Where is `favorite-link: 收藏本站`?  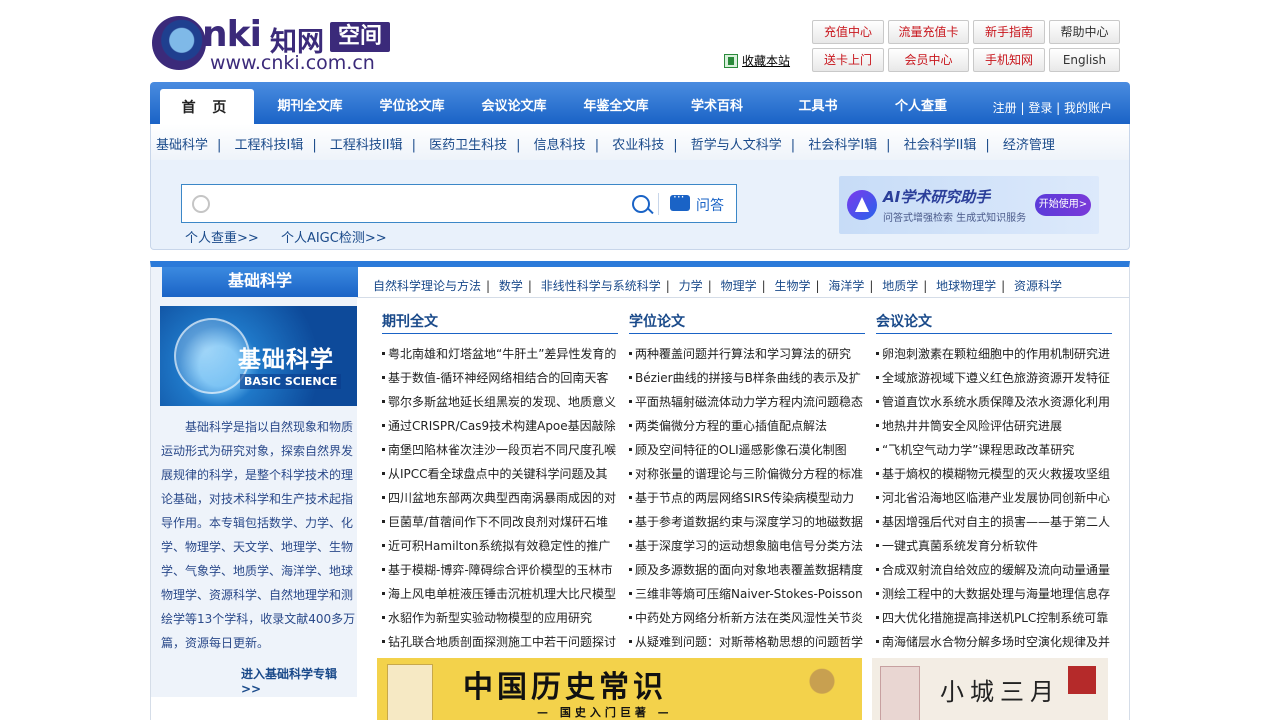
favorite-link: 收藏本站 is located at coordinates (757, 60).